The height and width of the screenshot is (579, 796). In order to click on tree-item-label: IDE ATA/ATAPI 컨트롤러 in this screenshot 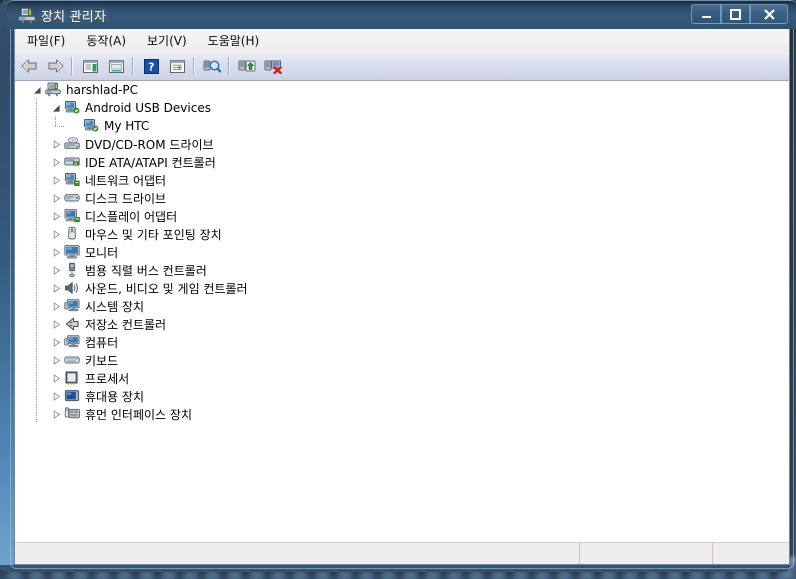, I will do `click(150, 162)`.